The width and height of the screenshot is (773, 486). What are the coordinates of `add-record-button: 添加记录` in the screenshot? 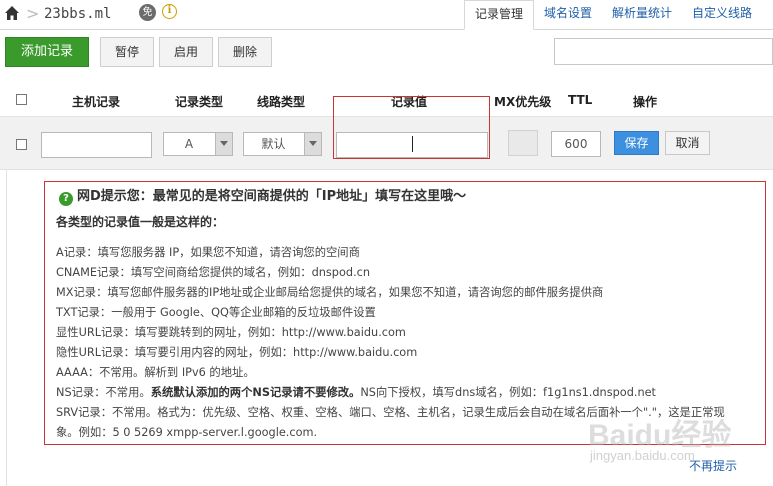 It's located at (47, 52).